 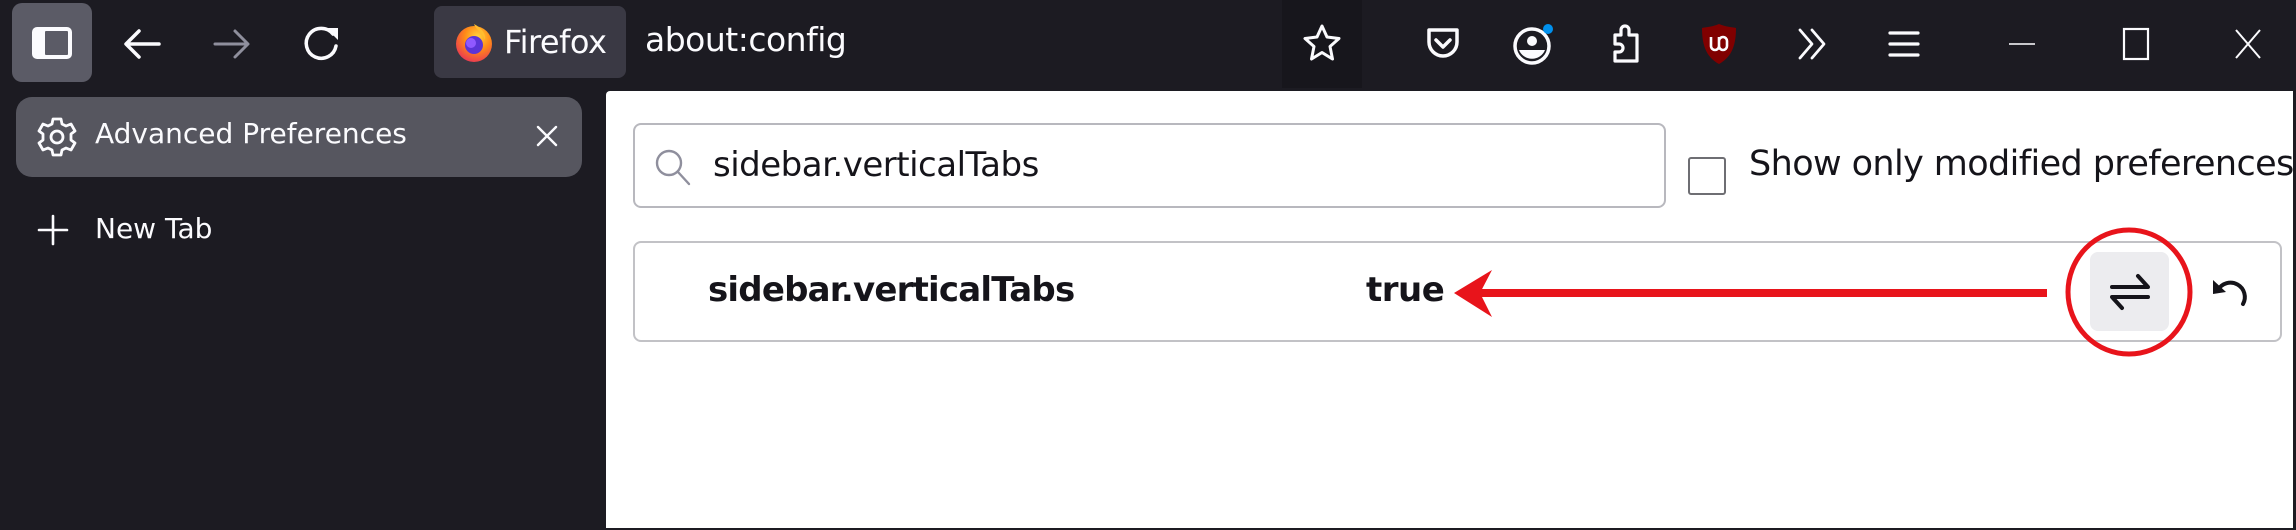 I want to click on minimize-button, so click(x=2022, y=44).